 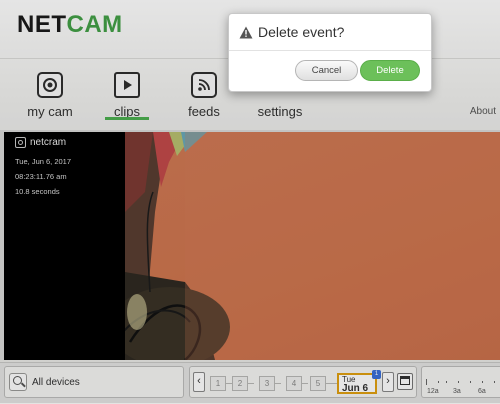 I want to click on warning-icon, so click(x=246, y=32).